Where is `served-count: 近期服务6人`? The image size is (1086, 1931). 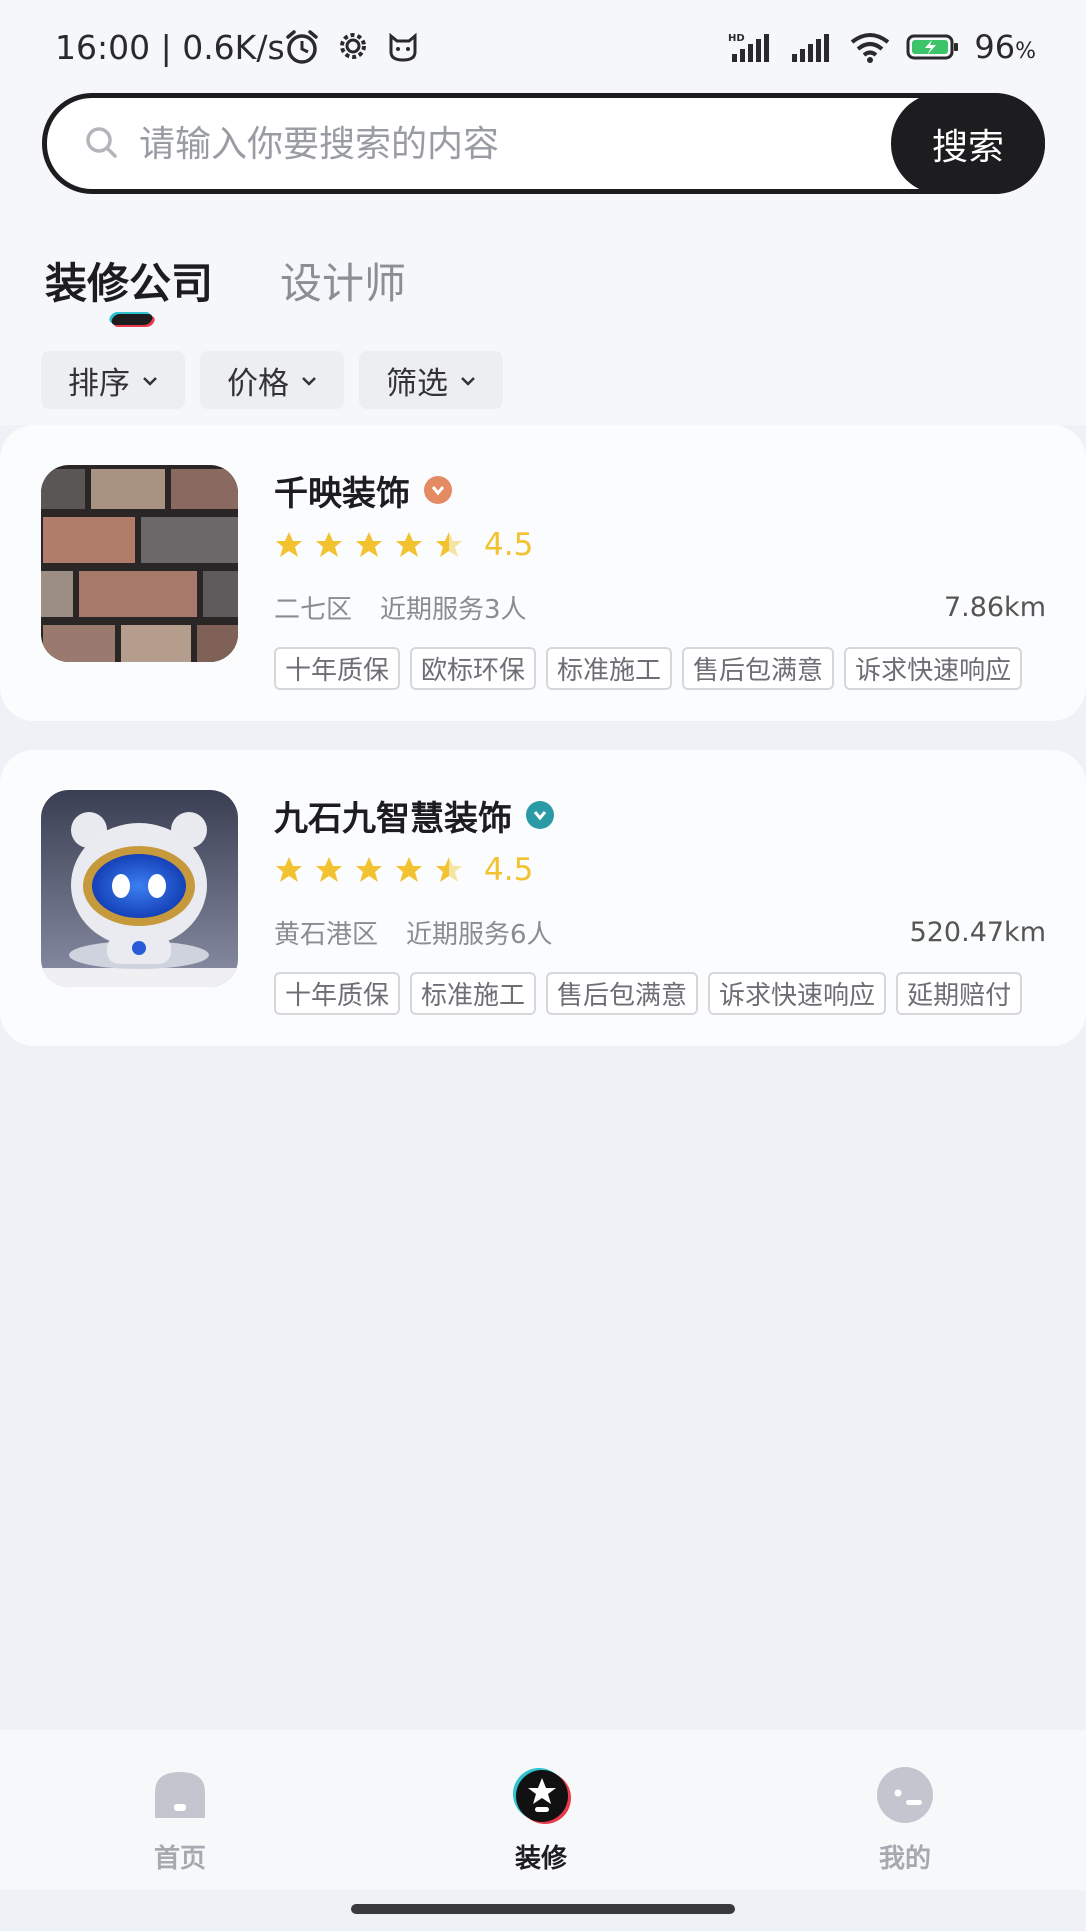
served-count: 近期服务6人 is located at coordinates (479, 934).